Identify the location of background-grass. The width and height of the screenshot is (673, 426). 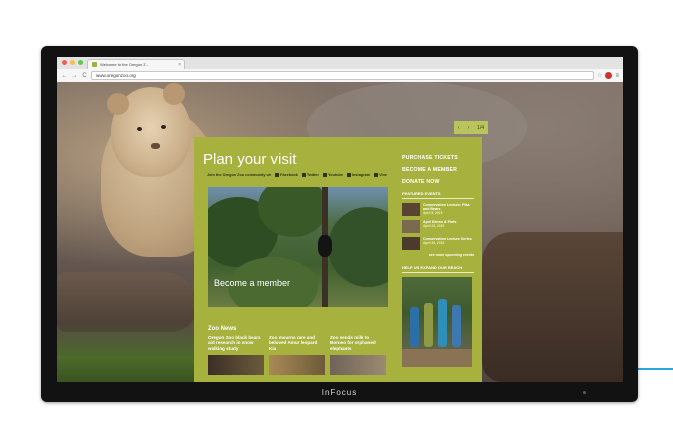
(127, 352).